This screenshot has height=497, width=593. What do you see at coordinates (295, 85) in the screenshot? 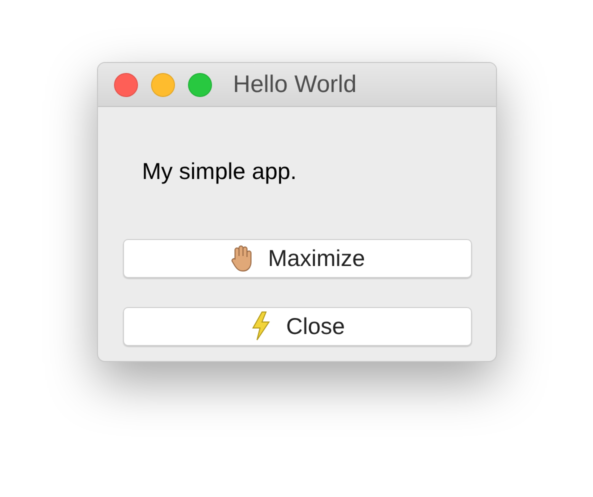
I see `window-title: Hello World` at bounding box center [295, 85].